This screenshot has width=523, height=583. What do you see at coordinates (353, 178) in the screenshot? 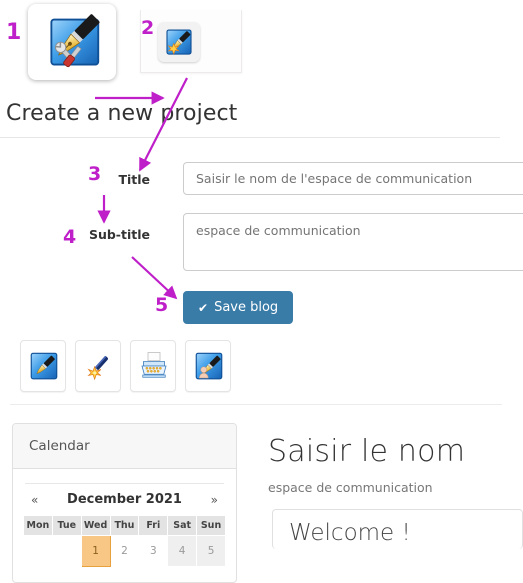
I see `title-input` at bounding box center [353, 178].